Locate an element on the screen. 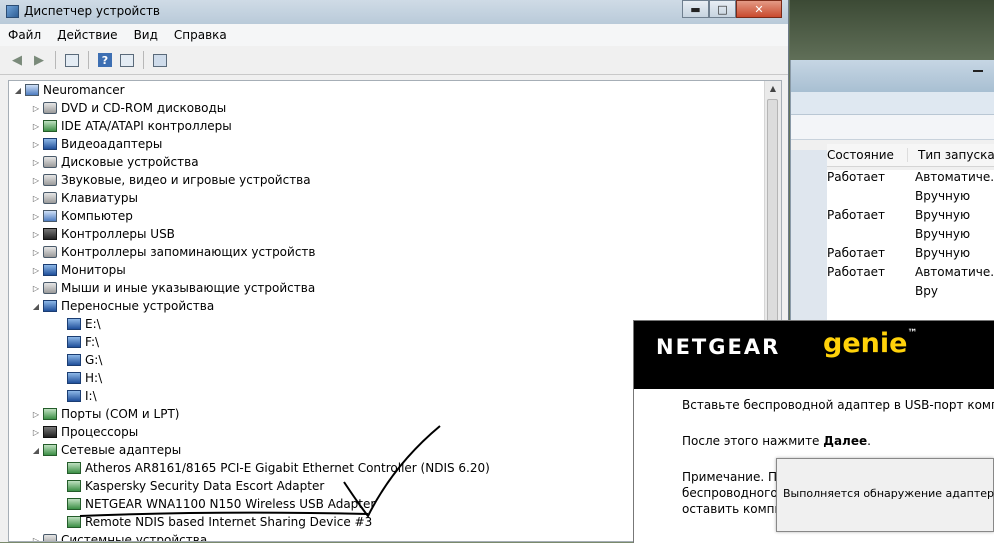  tree-child-label: G:\ is located at coordinates (94, 360).